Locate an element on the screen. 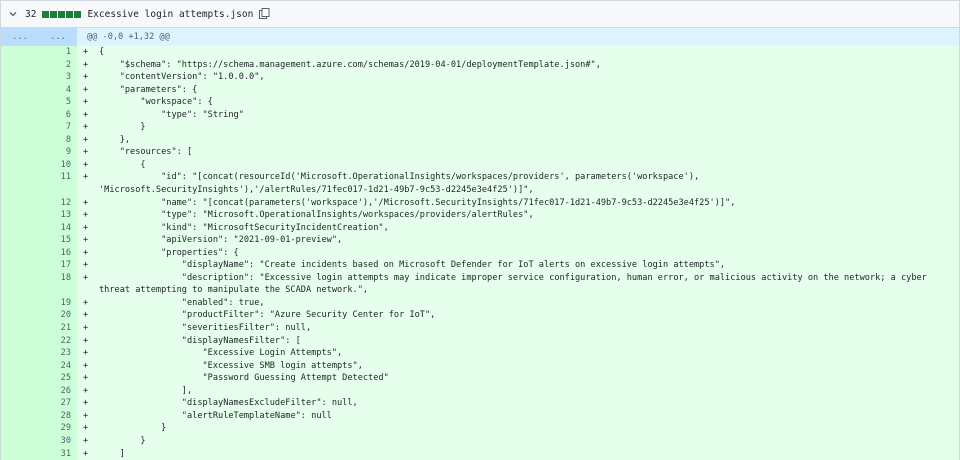  diff-line: 29+ } is located at coordinates (480, 428).